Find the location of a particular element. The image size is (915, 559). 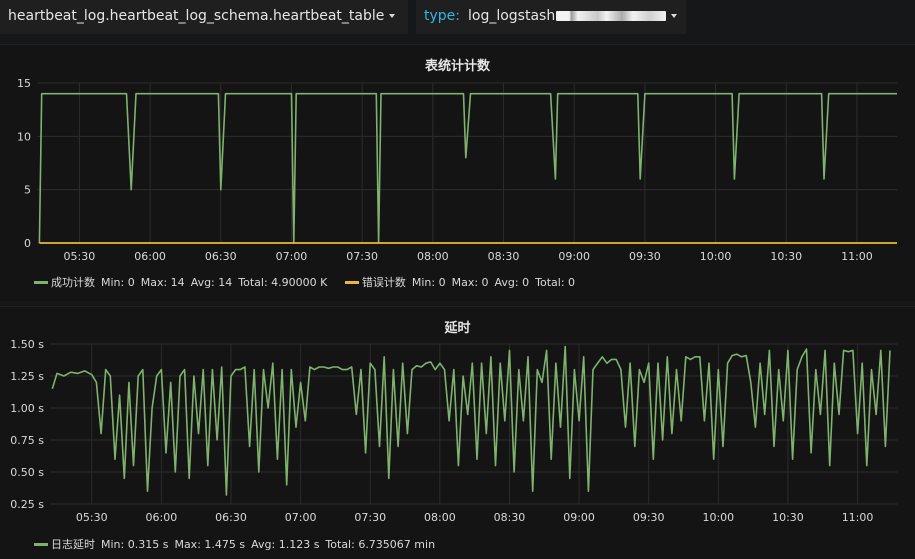

redacted-value is located at coordinates (611, 16).